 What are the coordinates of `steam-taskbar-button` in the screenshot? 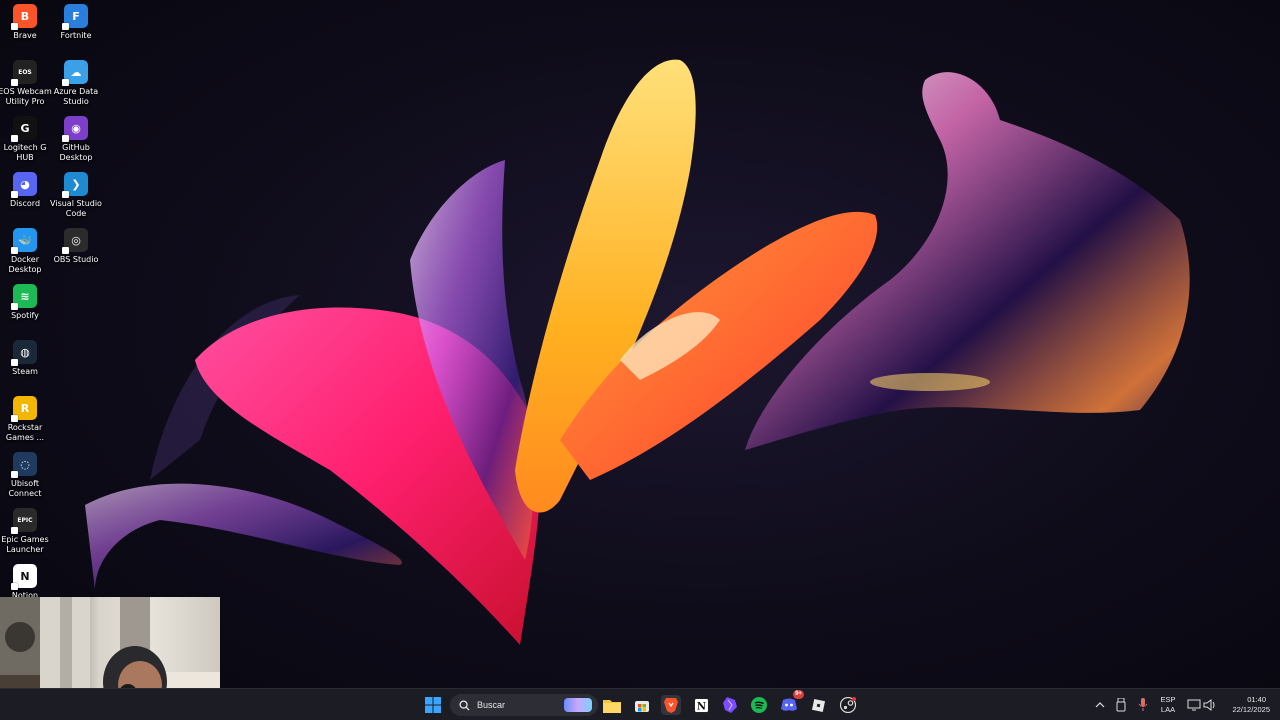 It's located at (848, 705).